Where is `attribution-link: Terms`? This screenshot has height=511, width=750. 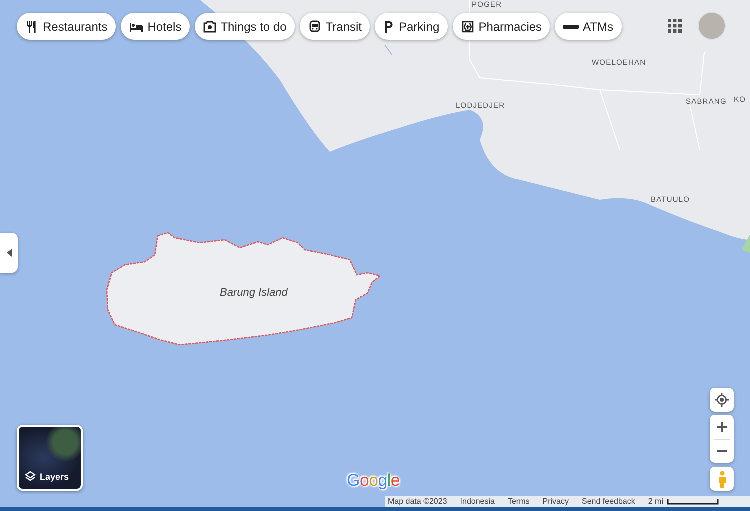
attribution-link: Terms is located at coordinates (519, 501).